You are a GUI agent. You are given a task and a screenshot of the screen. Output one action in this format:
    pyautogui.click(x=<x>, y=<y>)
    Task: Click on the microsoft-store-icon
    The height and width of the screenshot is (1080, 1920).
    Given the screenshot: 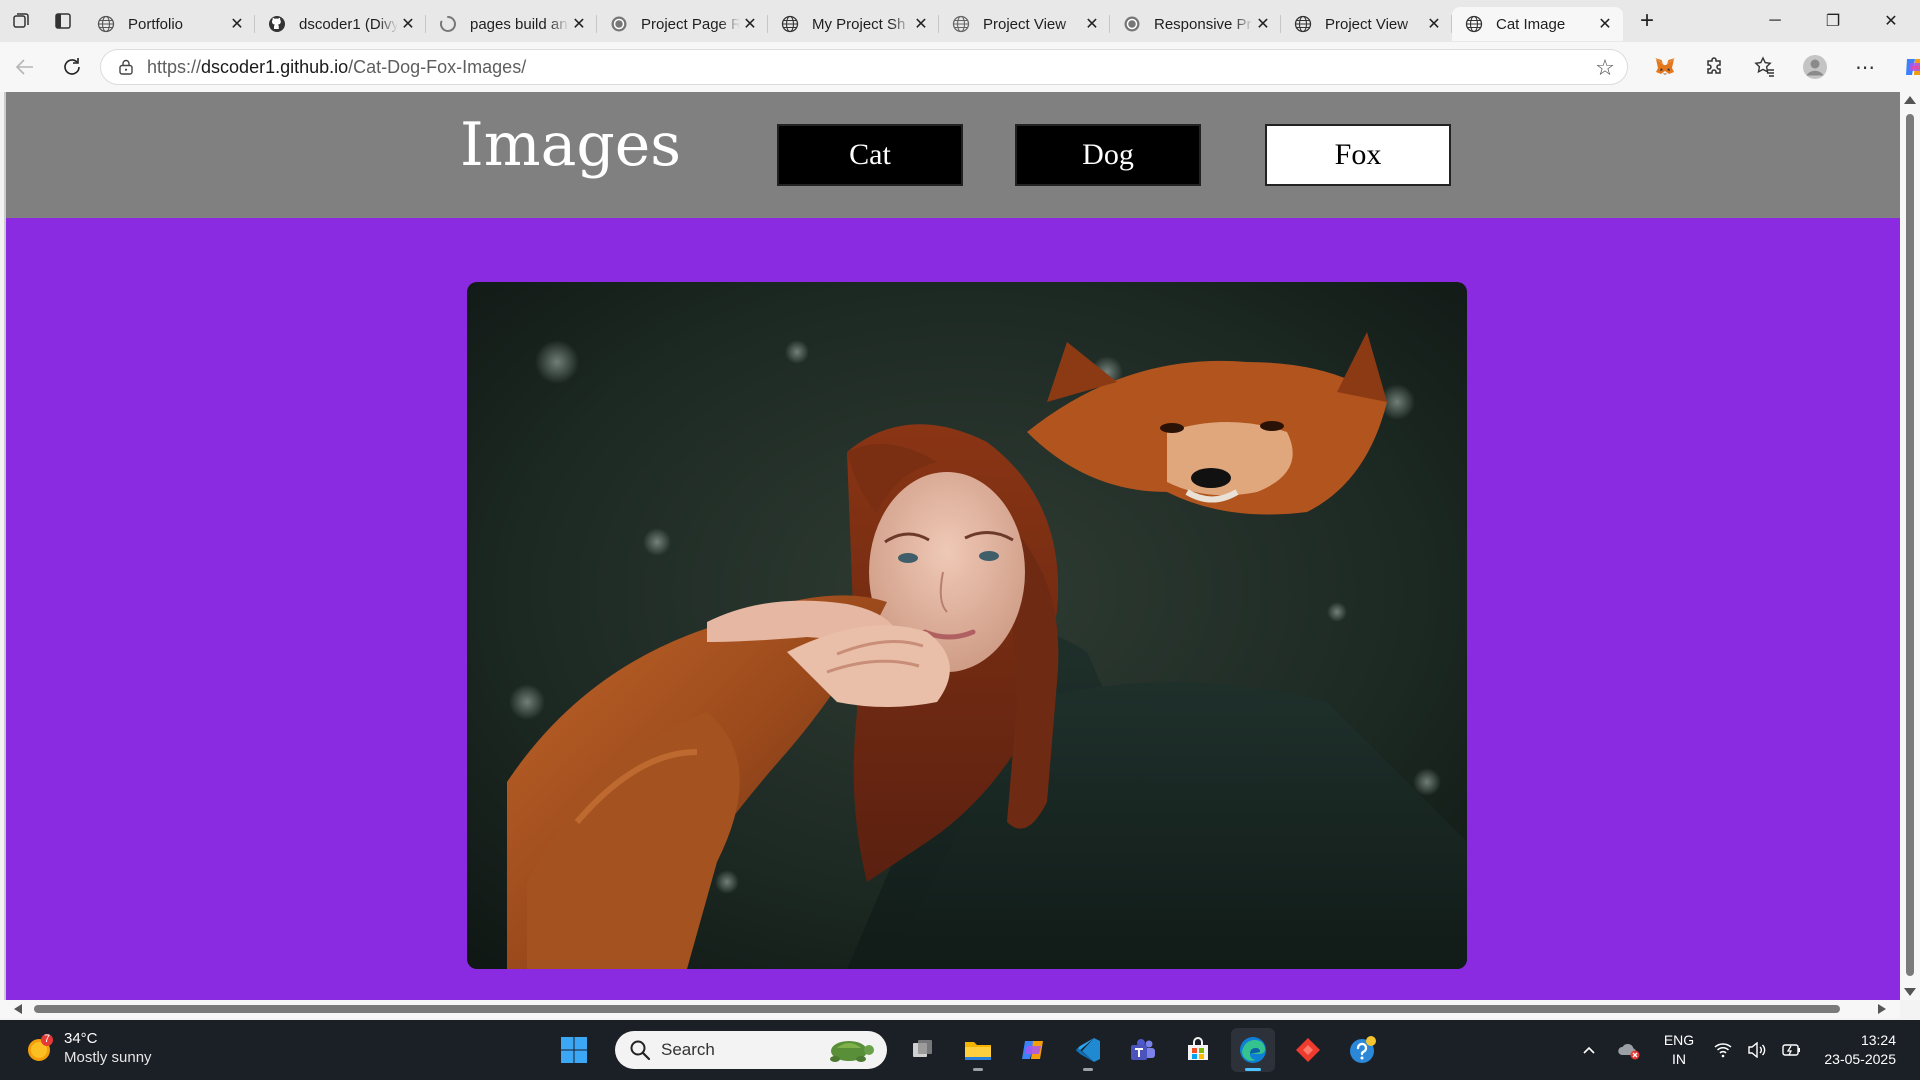 What is the action you would take?
    pyautogui.click(x=1198, y=1050)
    